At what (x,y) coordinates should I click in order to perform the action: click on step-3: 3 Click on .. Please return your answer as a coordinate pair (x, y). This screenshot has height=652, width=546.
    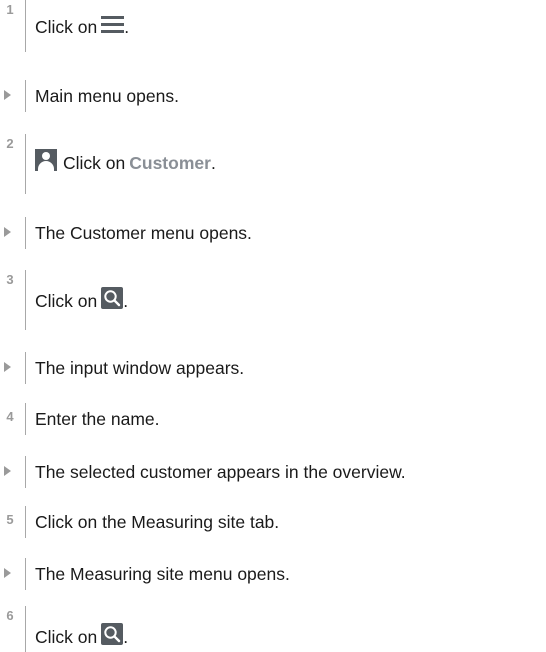
    Looking at the image, I should click on (273, 300).